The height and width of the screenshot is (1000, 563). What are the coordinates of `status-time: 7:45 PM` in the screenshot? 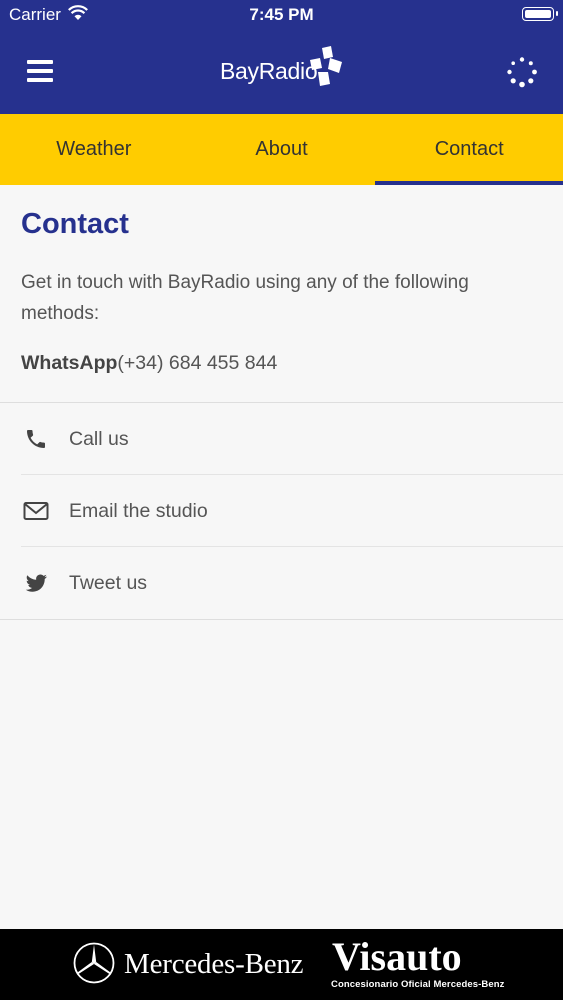 It's located at (281, 14).